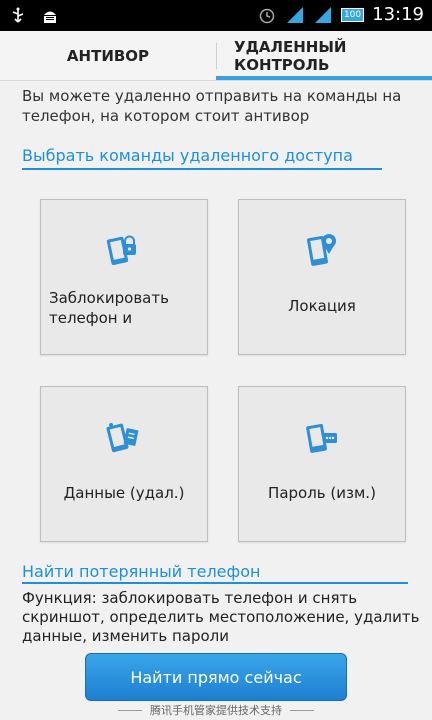  What do you see at coordinates (124, 493) in the screenshot?
I see `delete-data-label: Данные (удал.)` at bounding box center [124, 493].